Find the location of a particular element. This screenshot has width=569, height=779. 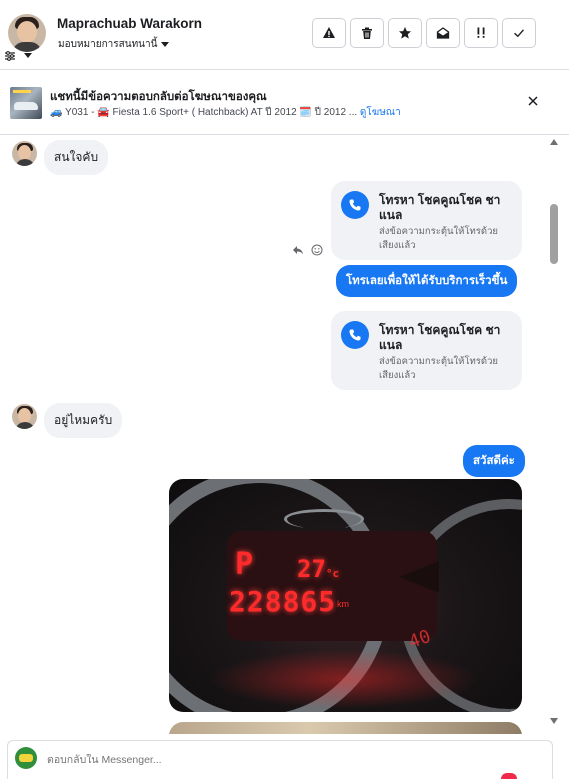

warning-icon is located at coordinates (329, 32).